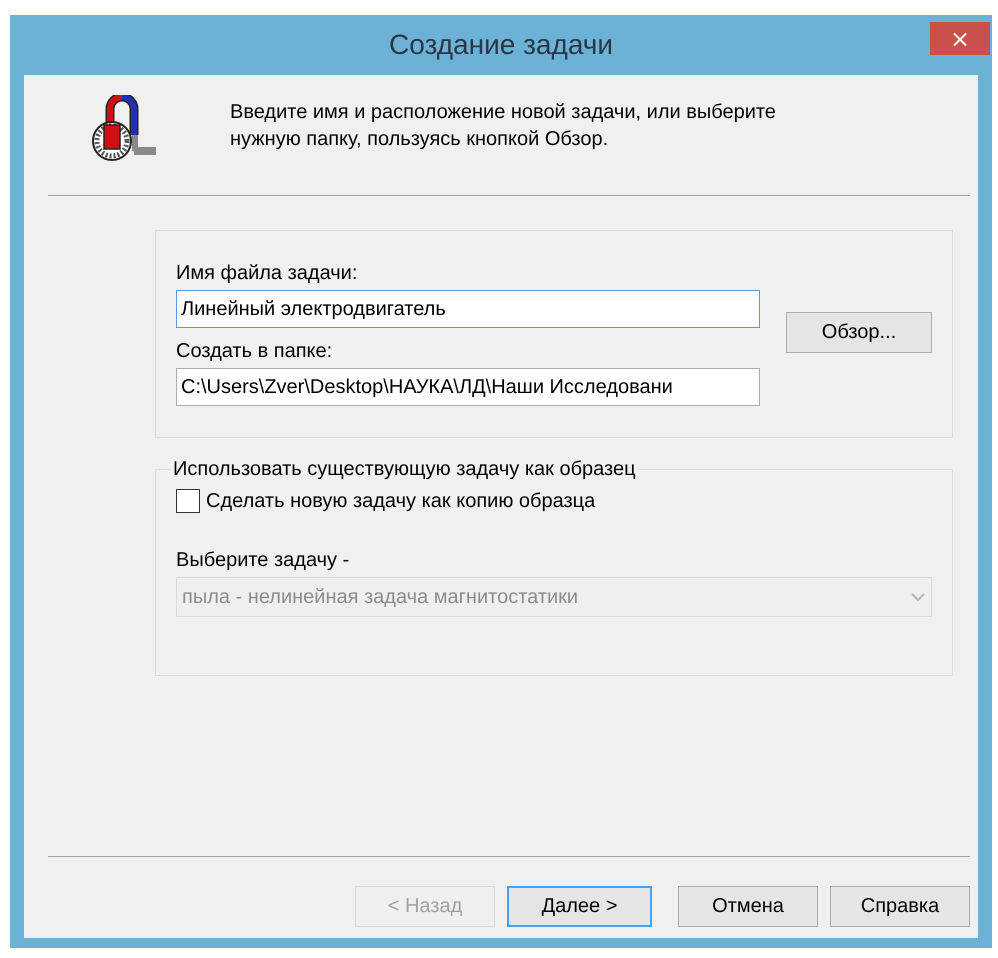  I want to click on chevron-down-icon, so click(918, 597).